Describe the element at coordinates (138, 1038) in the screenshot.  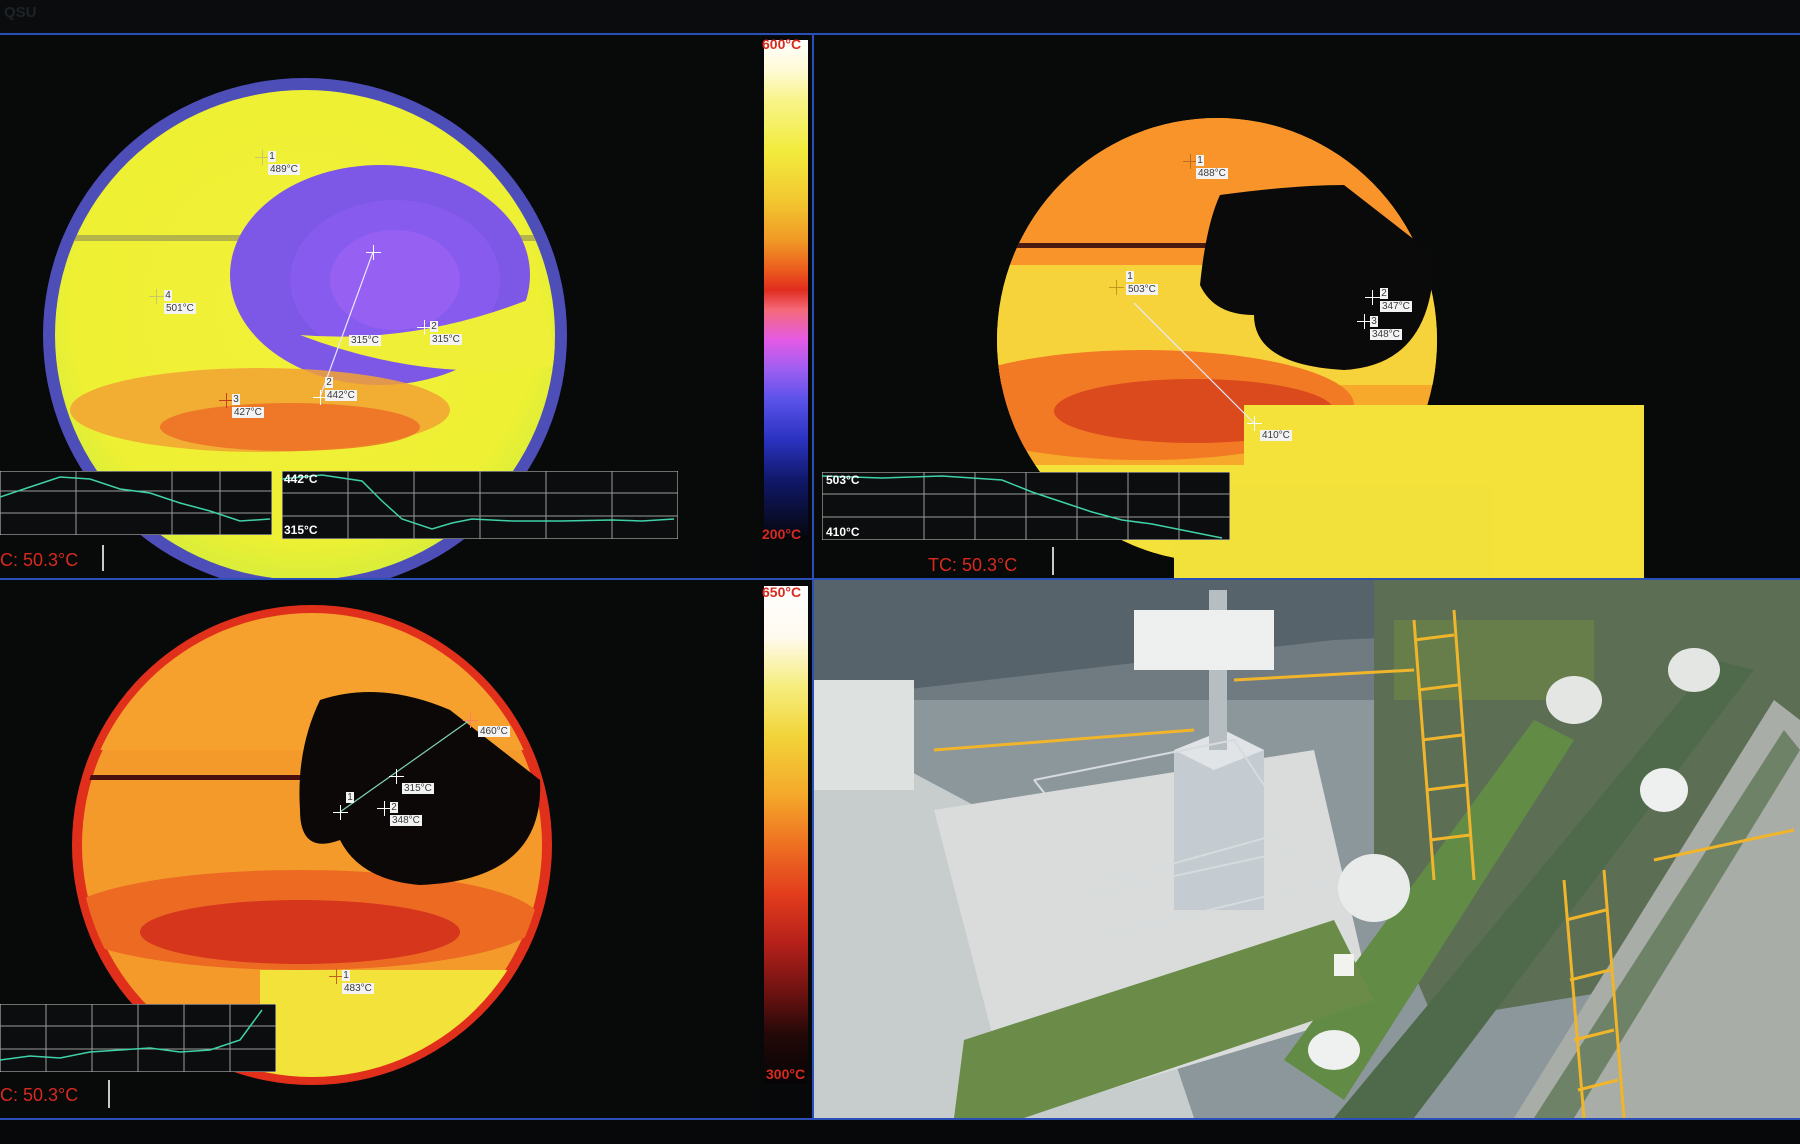
I see `trend-chart-c` at that location.